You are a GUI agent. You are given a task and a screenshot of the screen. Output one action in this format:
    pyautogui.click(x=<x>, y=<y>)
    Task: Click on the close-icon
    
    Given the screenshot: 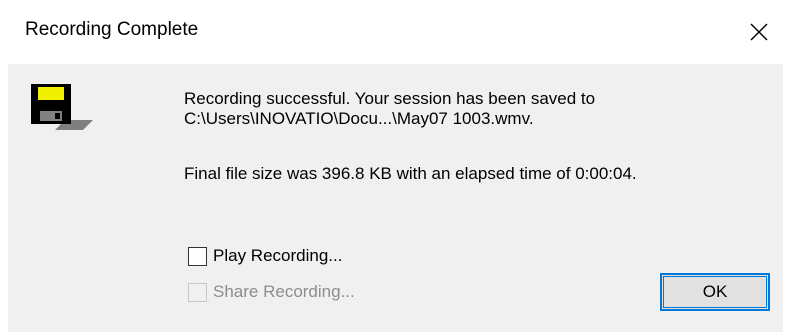 What is the action you would take?
    pyautogui.click(x=759, y=32)
    